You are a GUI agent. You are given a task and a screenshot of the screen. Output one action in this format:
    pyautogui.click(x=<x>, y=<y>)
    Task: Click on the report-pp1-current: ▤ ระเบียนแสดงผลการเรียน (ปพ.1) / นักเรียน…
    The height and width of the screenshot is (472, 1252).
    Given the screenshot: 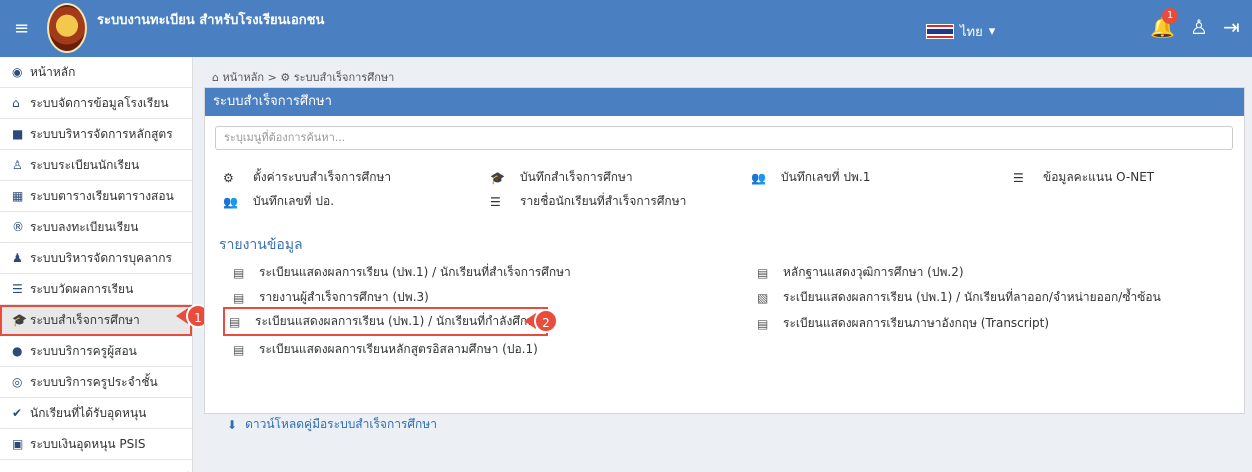 What is the action you would take?
    pyautogui.click(x=385, y=321)
    